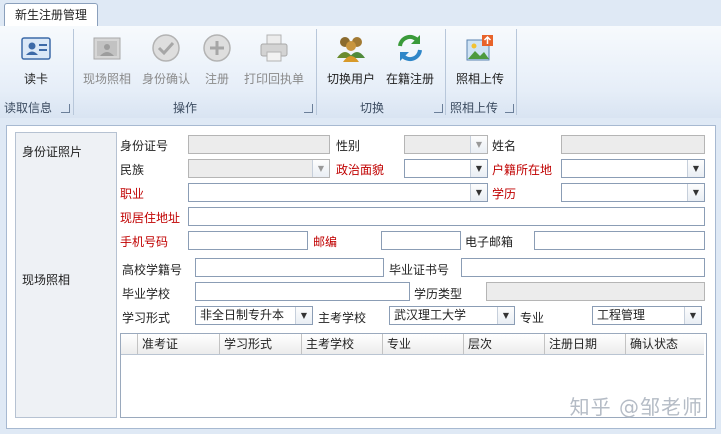  Describe the element at coordinates (430, 315) in the screenshot. I see `host-school-value: 武汉理工大学` at that location.